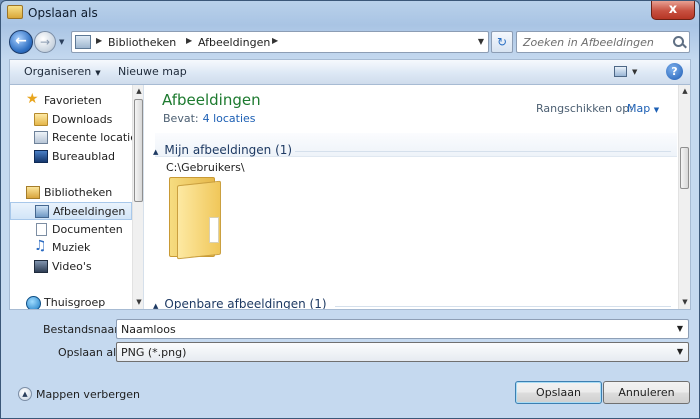 The width and height of the screenshot is (700, 419). I want to click on sidebar-item-documents: Documenten, so click(71, 230).